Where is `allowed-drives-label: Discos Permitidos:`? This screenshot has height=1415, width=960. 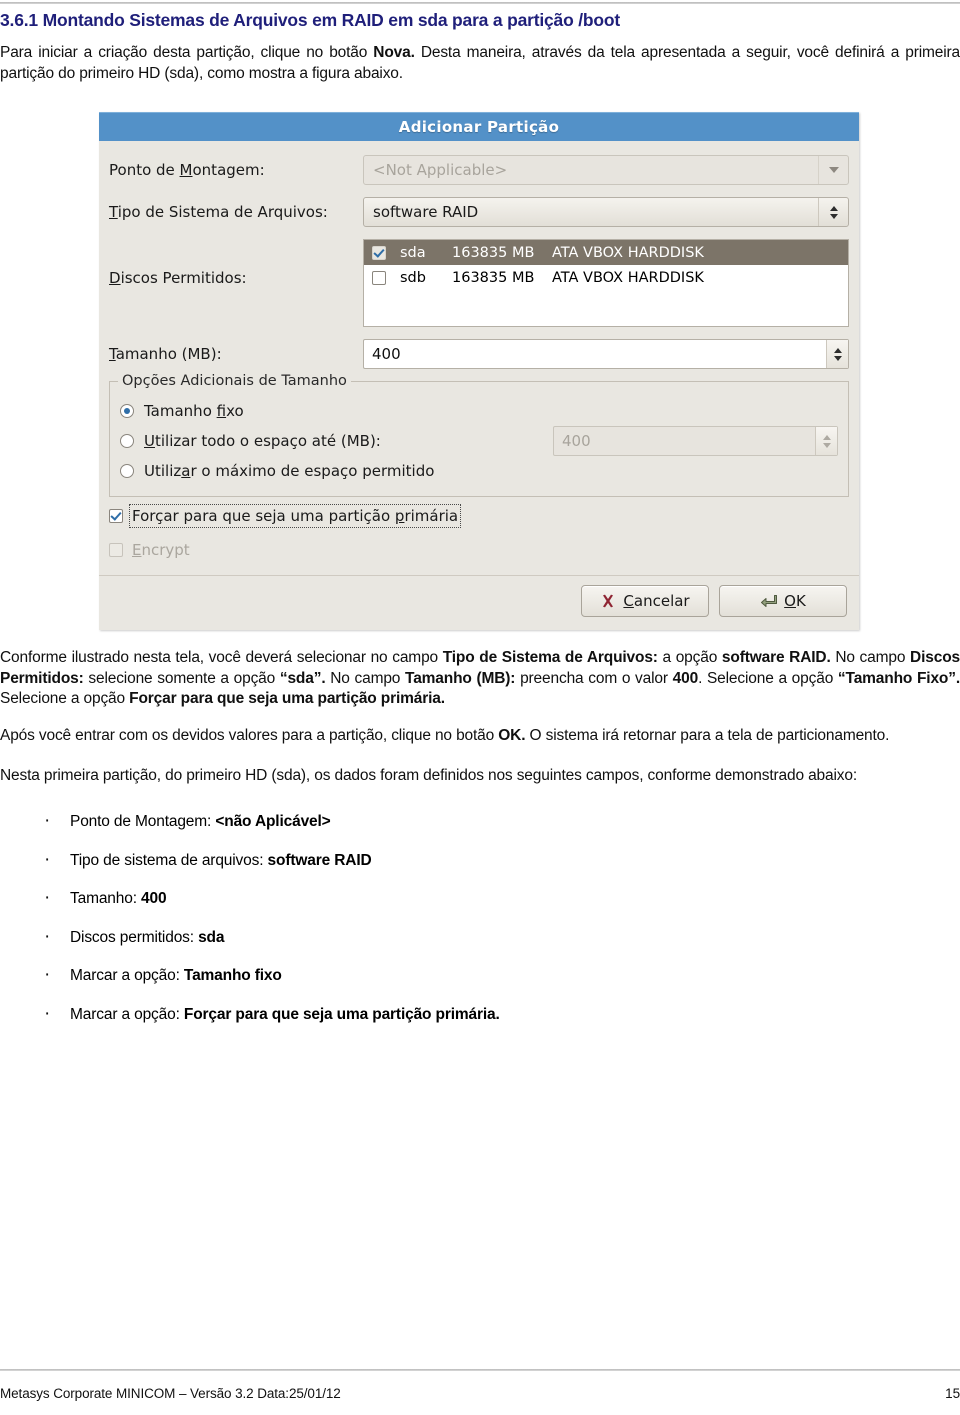
allowed-drives-label: Discos Permitidos: is located at coordinates (178, 278).